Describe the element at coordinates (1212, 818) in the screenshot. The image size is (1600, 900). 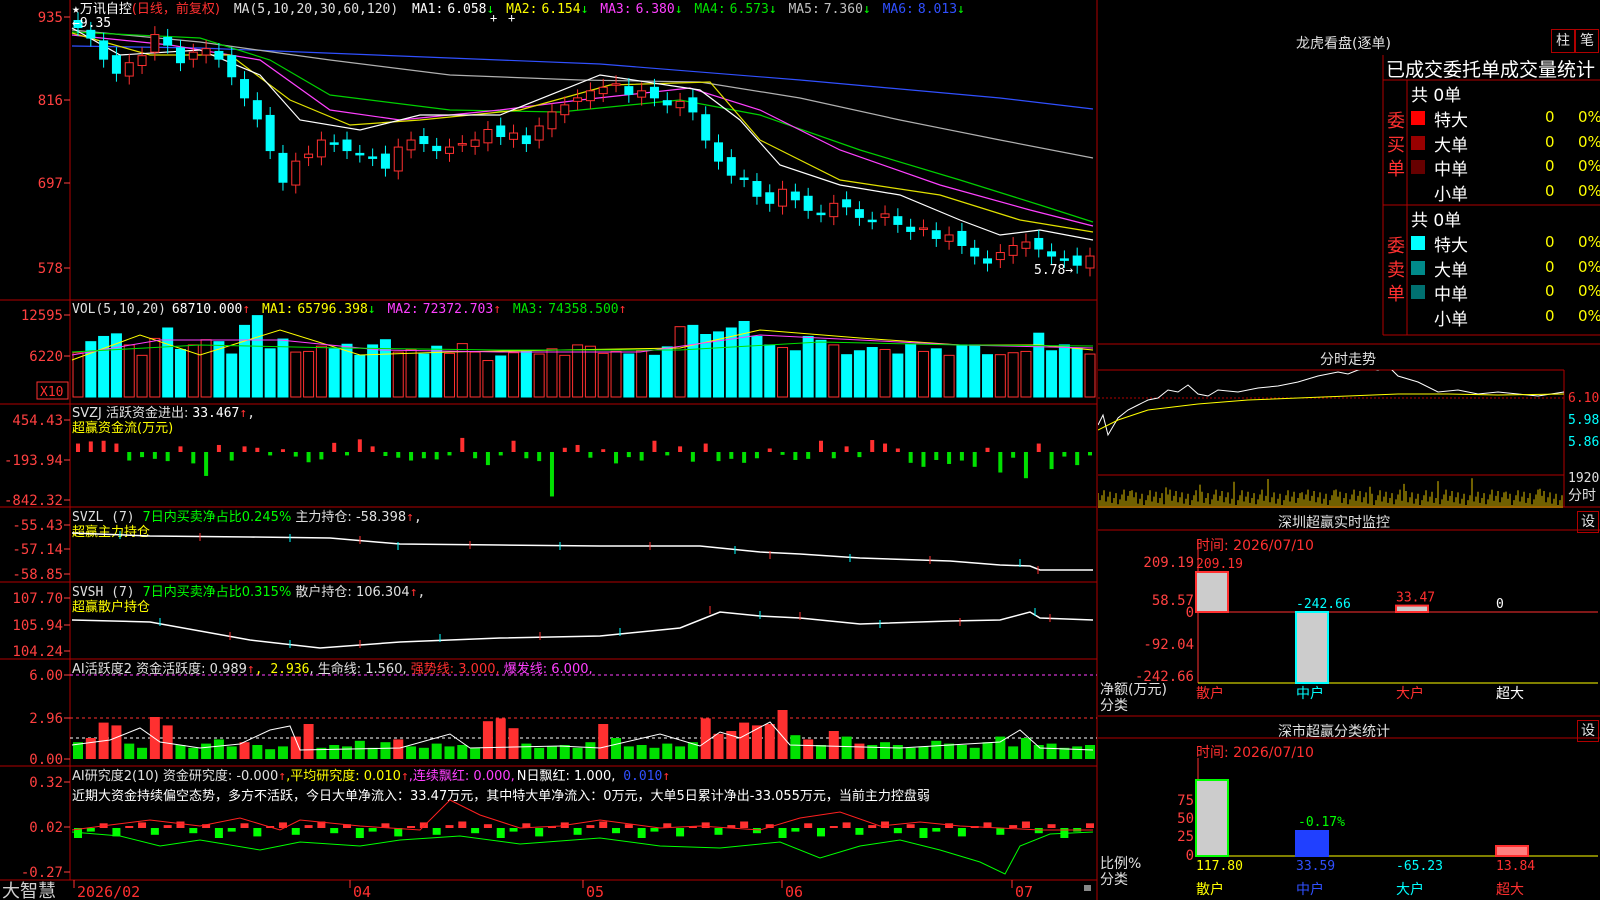
I see `class-bar` at that location.